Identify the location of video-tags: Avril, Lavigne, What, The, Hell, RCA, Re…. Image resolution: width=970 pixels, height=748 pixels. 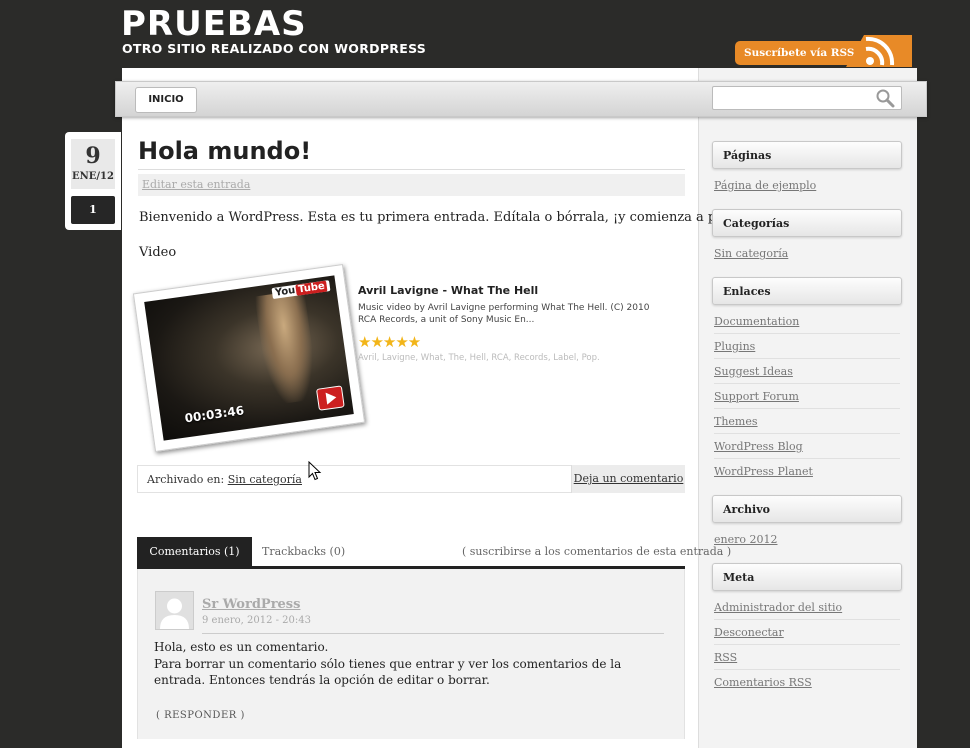
(479, 358).